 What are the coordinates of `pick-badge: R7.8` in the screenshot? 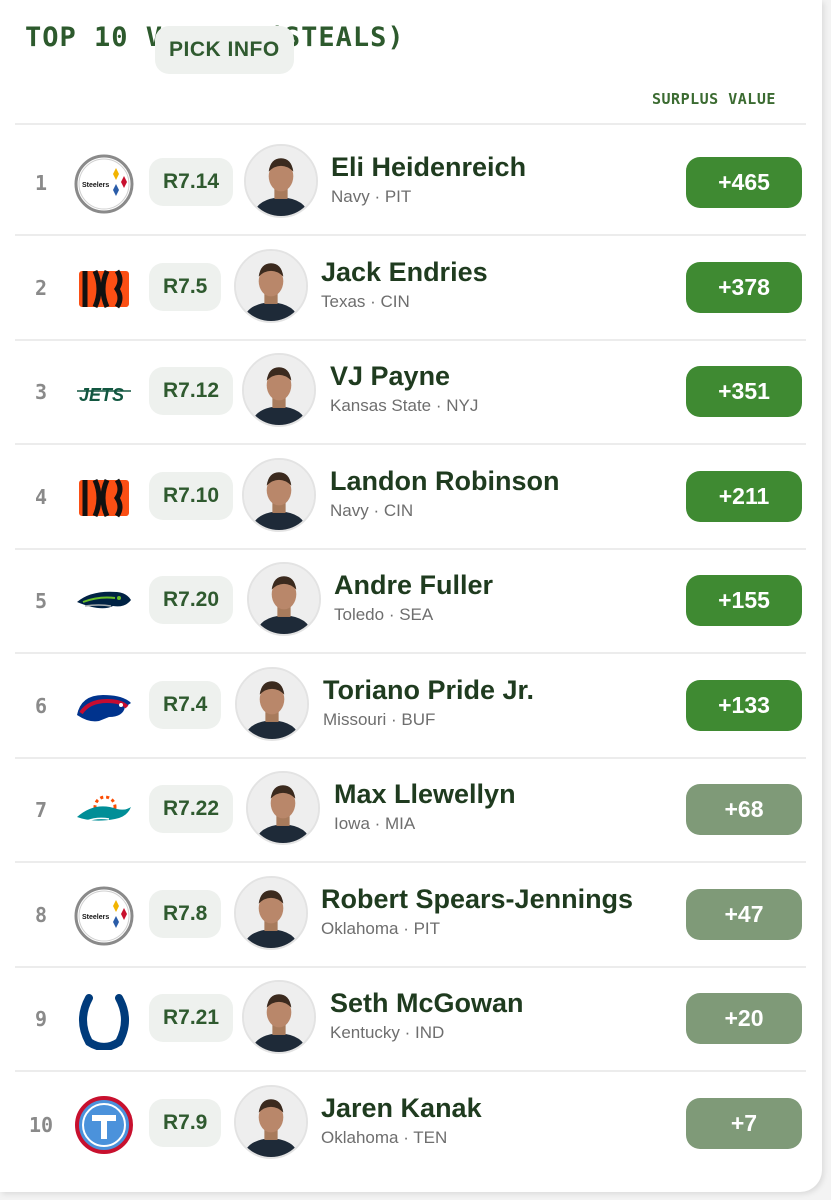 It's located at (185, 913).